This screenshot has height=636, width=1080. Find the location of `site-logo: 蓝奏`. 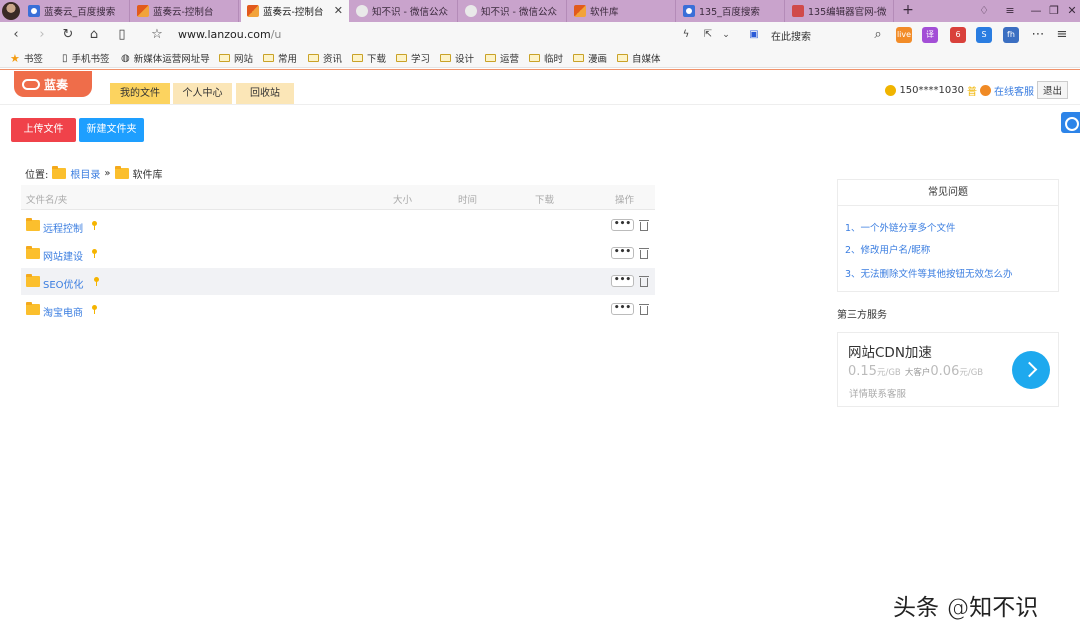

site-logo: 蓝奏 is located at coordinates (53, 84).